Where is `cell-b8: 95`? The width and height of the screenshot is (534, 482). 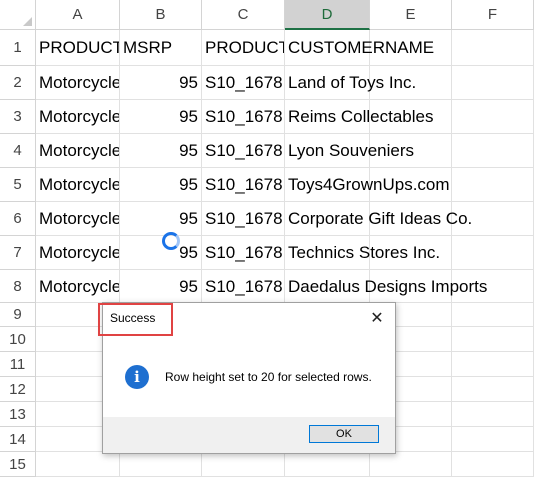 cell-b8: 95 is located at coordinates (161, 286).